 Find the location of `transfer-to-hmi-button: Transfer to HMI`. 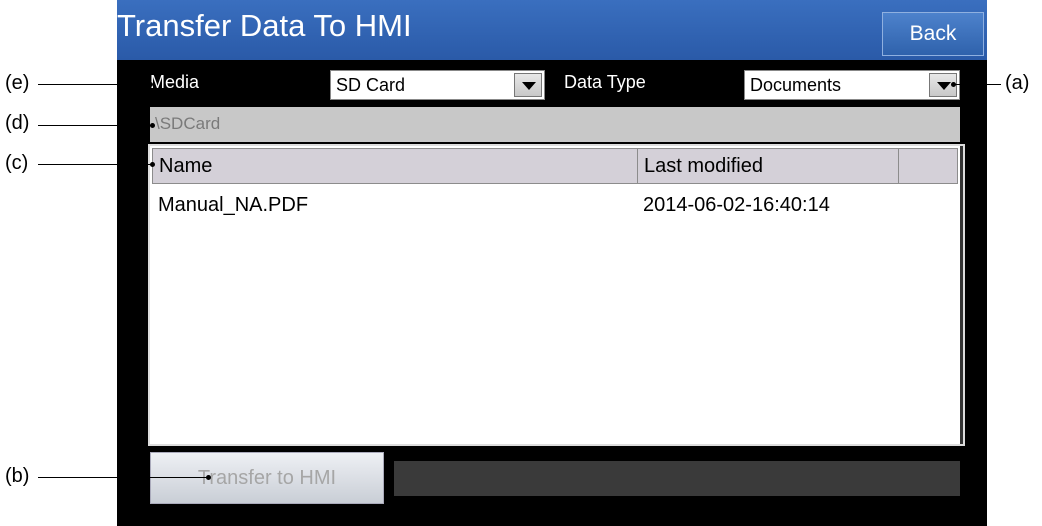

transfer-to-hmi-button: Transfer to HMI is located at coordinates (267, 478).